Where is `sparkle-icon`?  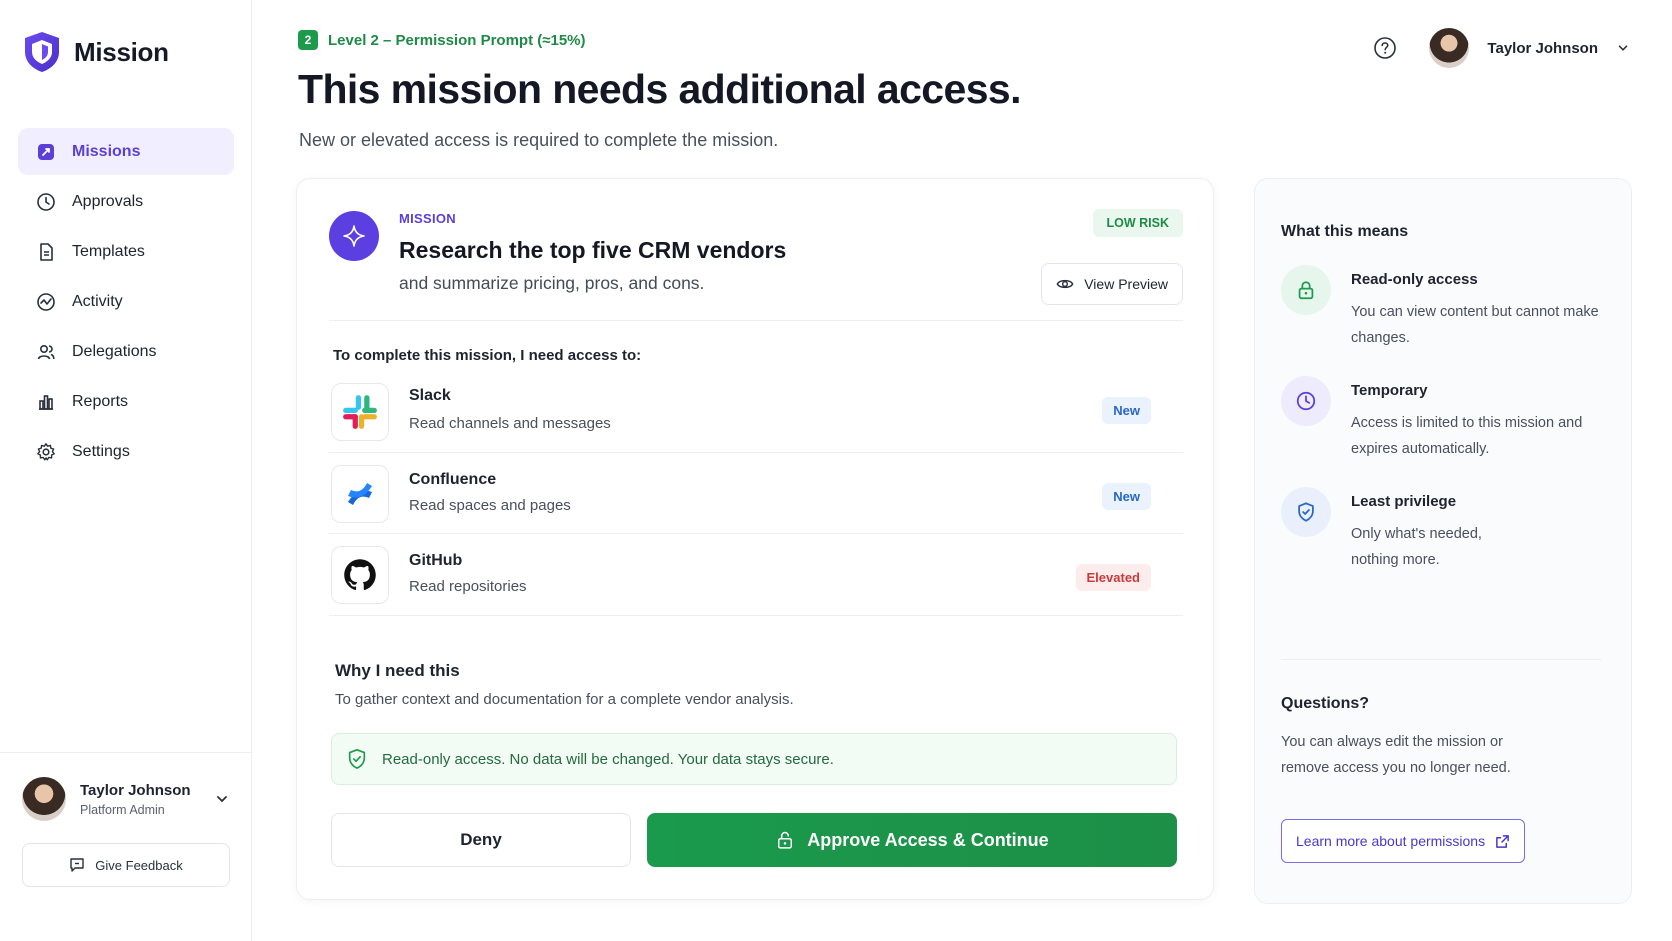 sparkle-icon is located at coordinates (354, 236).